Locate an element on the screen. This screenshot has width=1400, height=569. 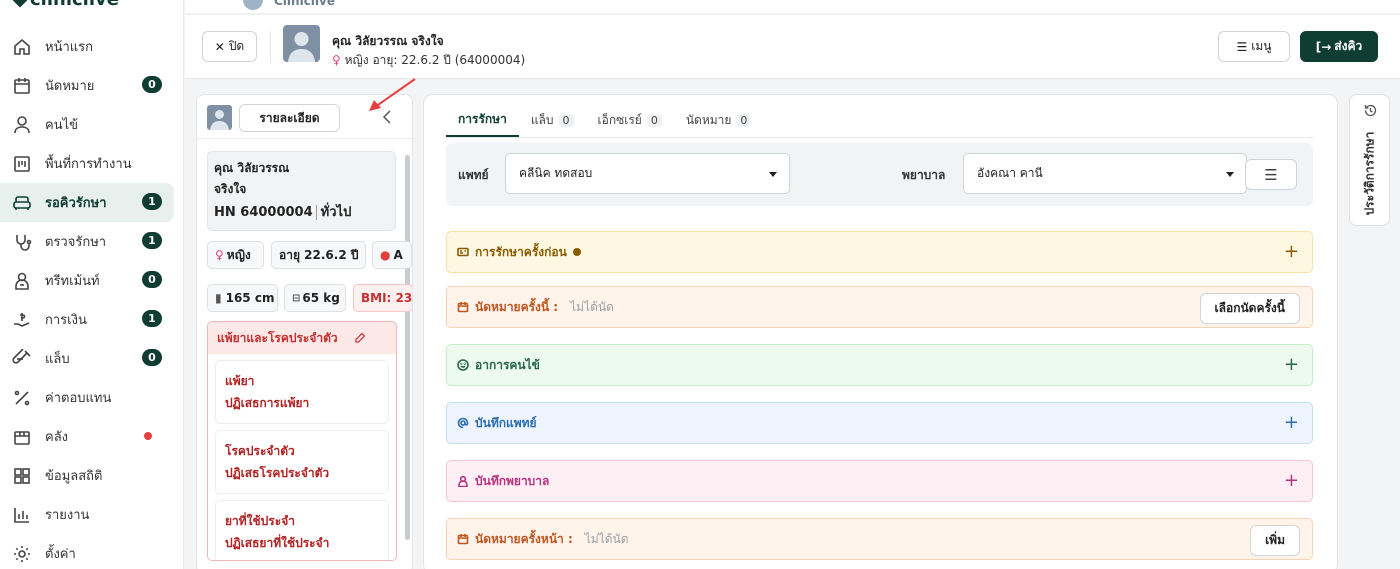
history-icon is located at coordinates (1370, 110).